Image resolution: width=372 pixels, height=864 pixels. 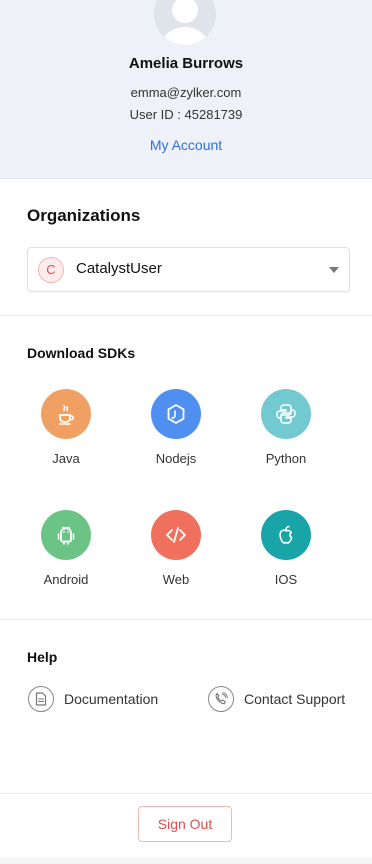 What do you see at coordinates (176, 579) in the screenshot?
I see `sdk-label: Web` at bounding box center [176, 579].